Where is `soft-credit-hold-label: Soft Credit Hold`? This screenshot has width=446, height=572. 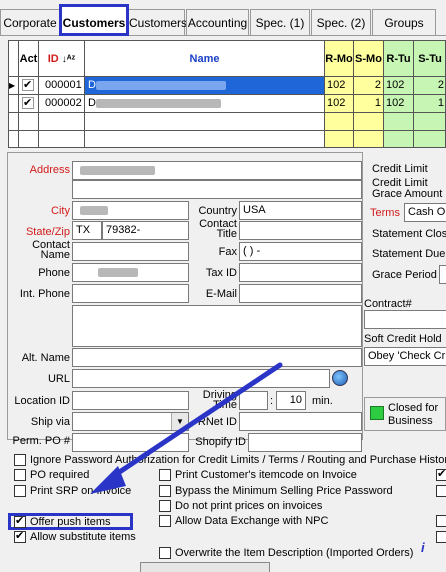
soft-credit-hold-label: Soft Credit Hold is located at coordinates (403, 339).